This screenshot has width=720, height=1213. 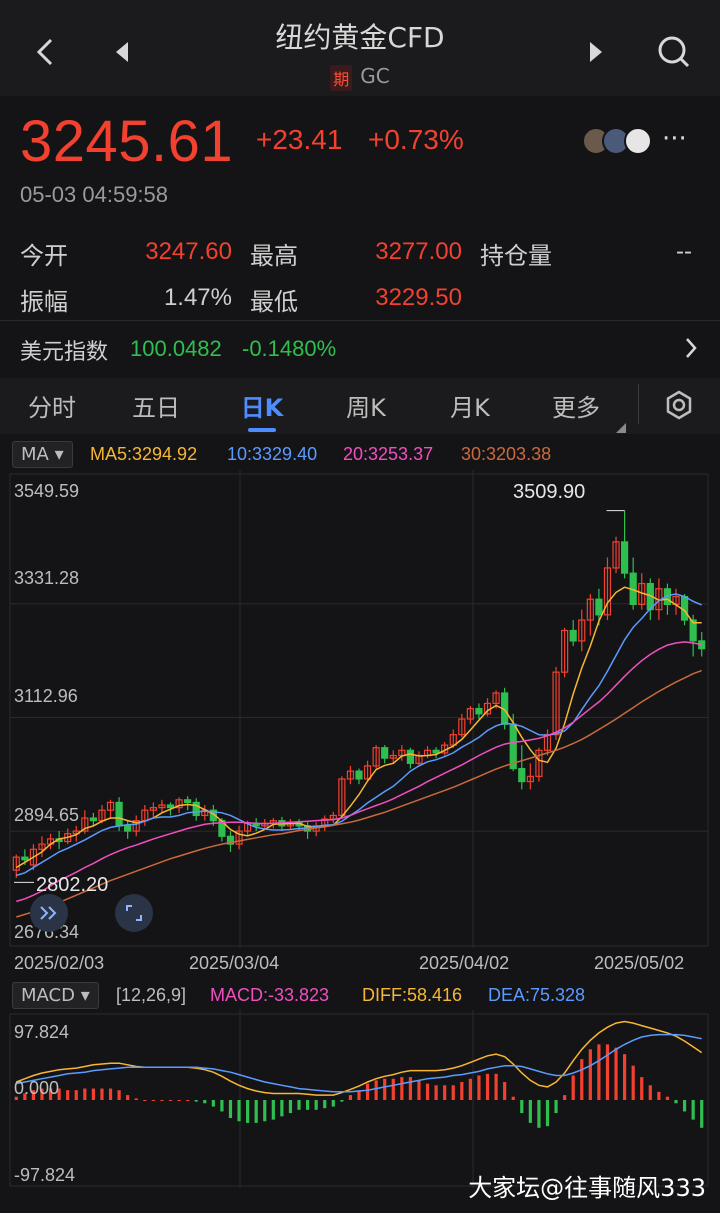 I want to click on open-interest-label: 持仓量, so click(x=516, y=256).